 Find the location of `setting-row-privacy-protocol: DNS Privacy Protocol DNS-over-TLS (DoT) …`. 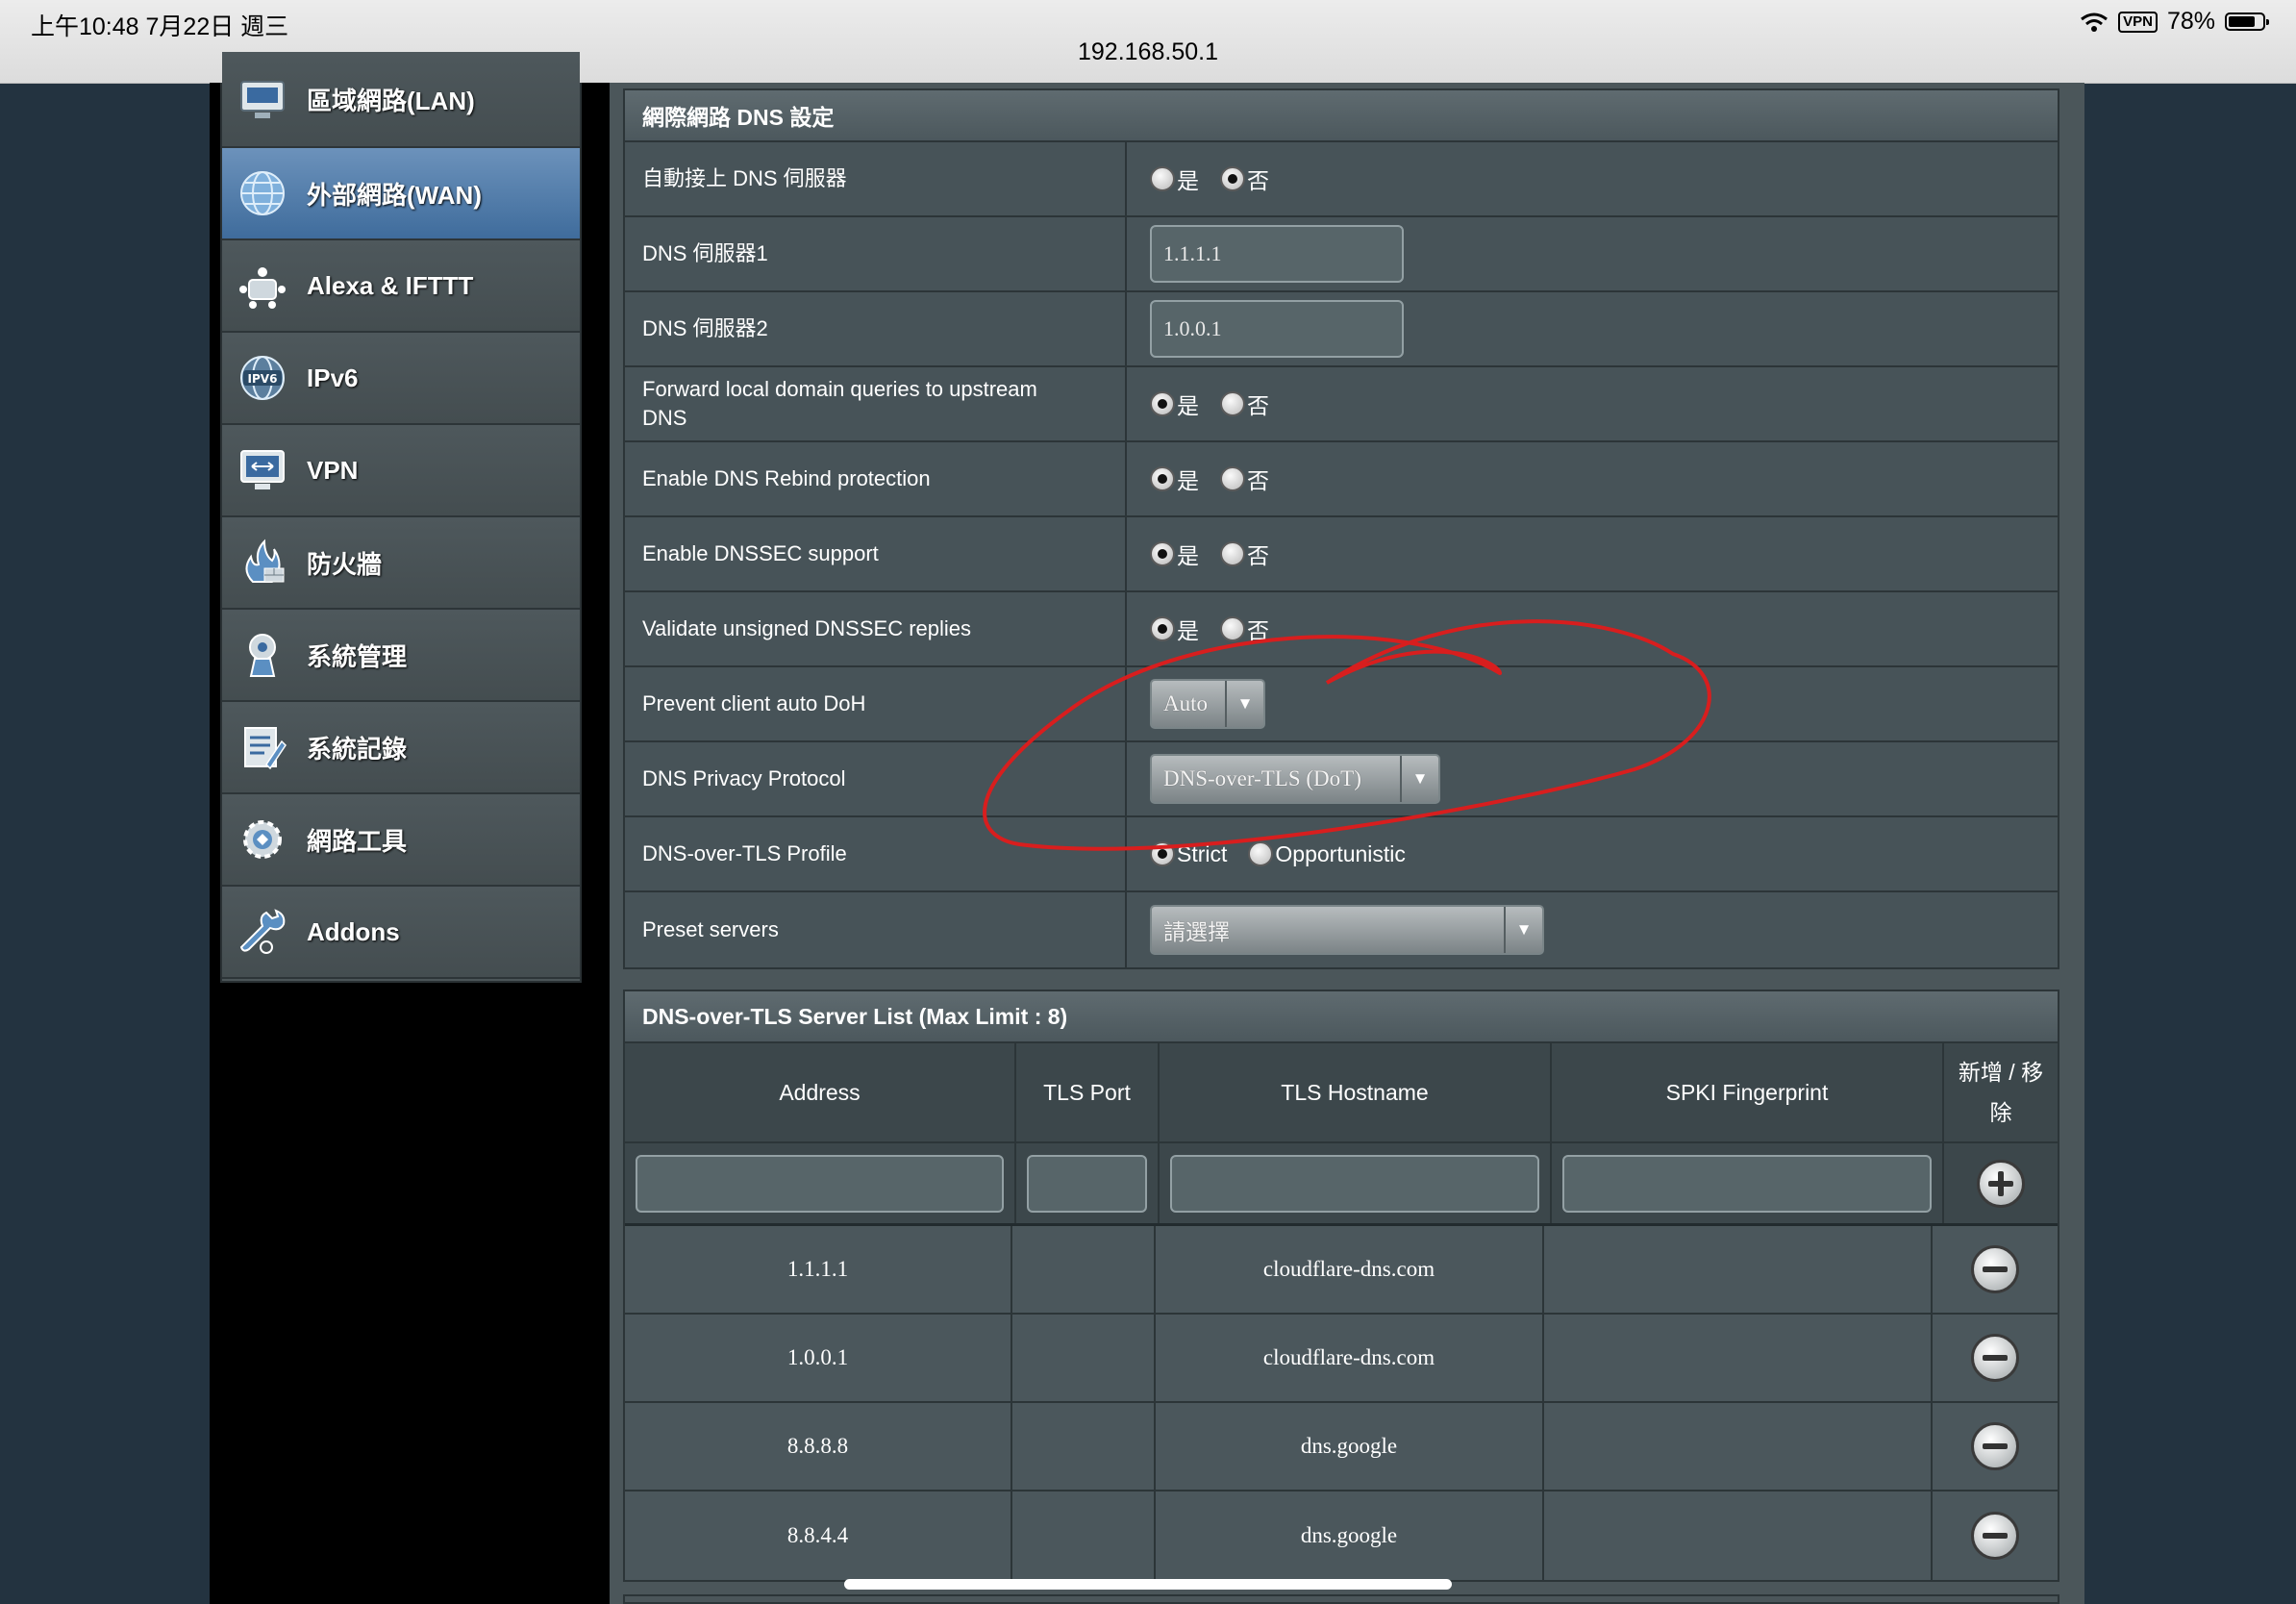

setting-row-privacy-protocol: DNS Privacy Protocol DNS-over-TLS (DoT) … is located at coordinates (1341, 779).